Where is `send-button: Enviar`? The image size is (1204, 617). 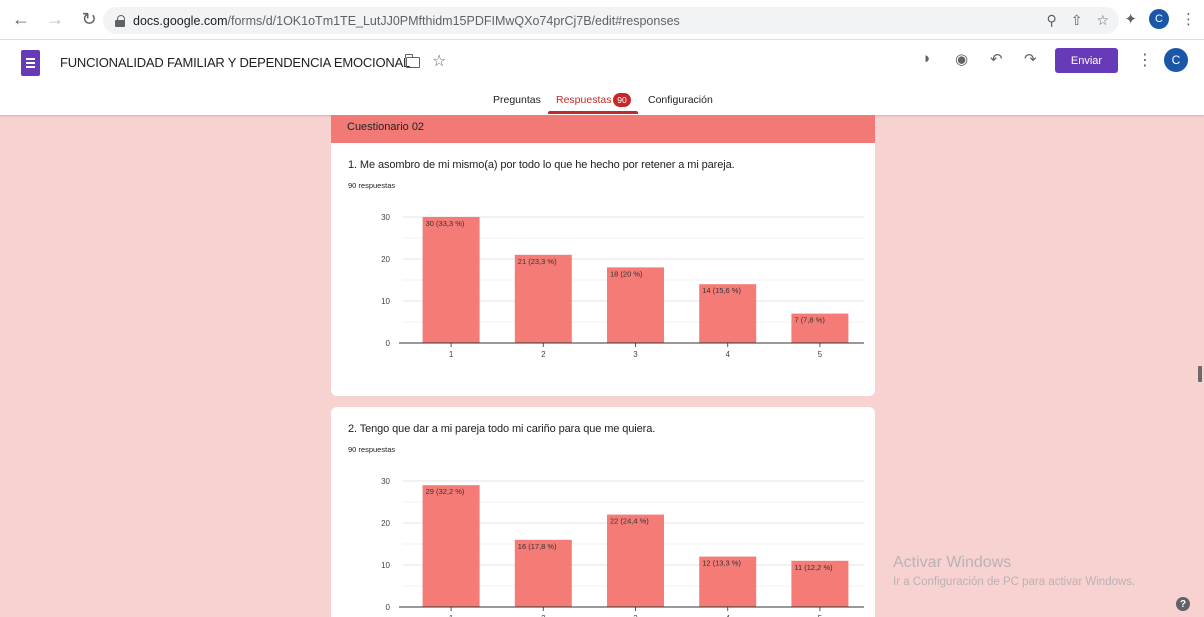 send-button: Enviar is located at coordinates (1086, 60).